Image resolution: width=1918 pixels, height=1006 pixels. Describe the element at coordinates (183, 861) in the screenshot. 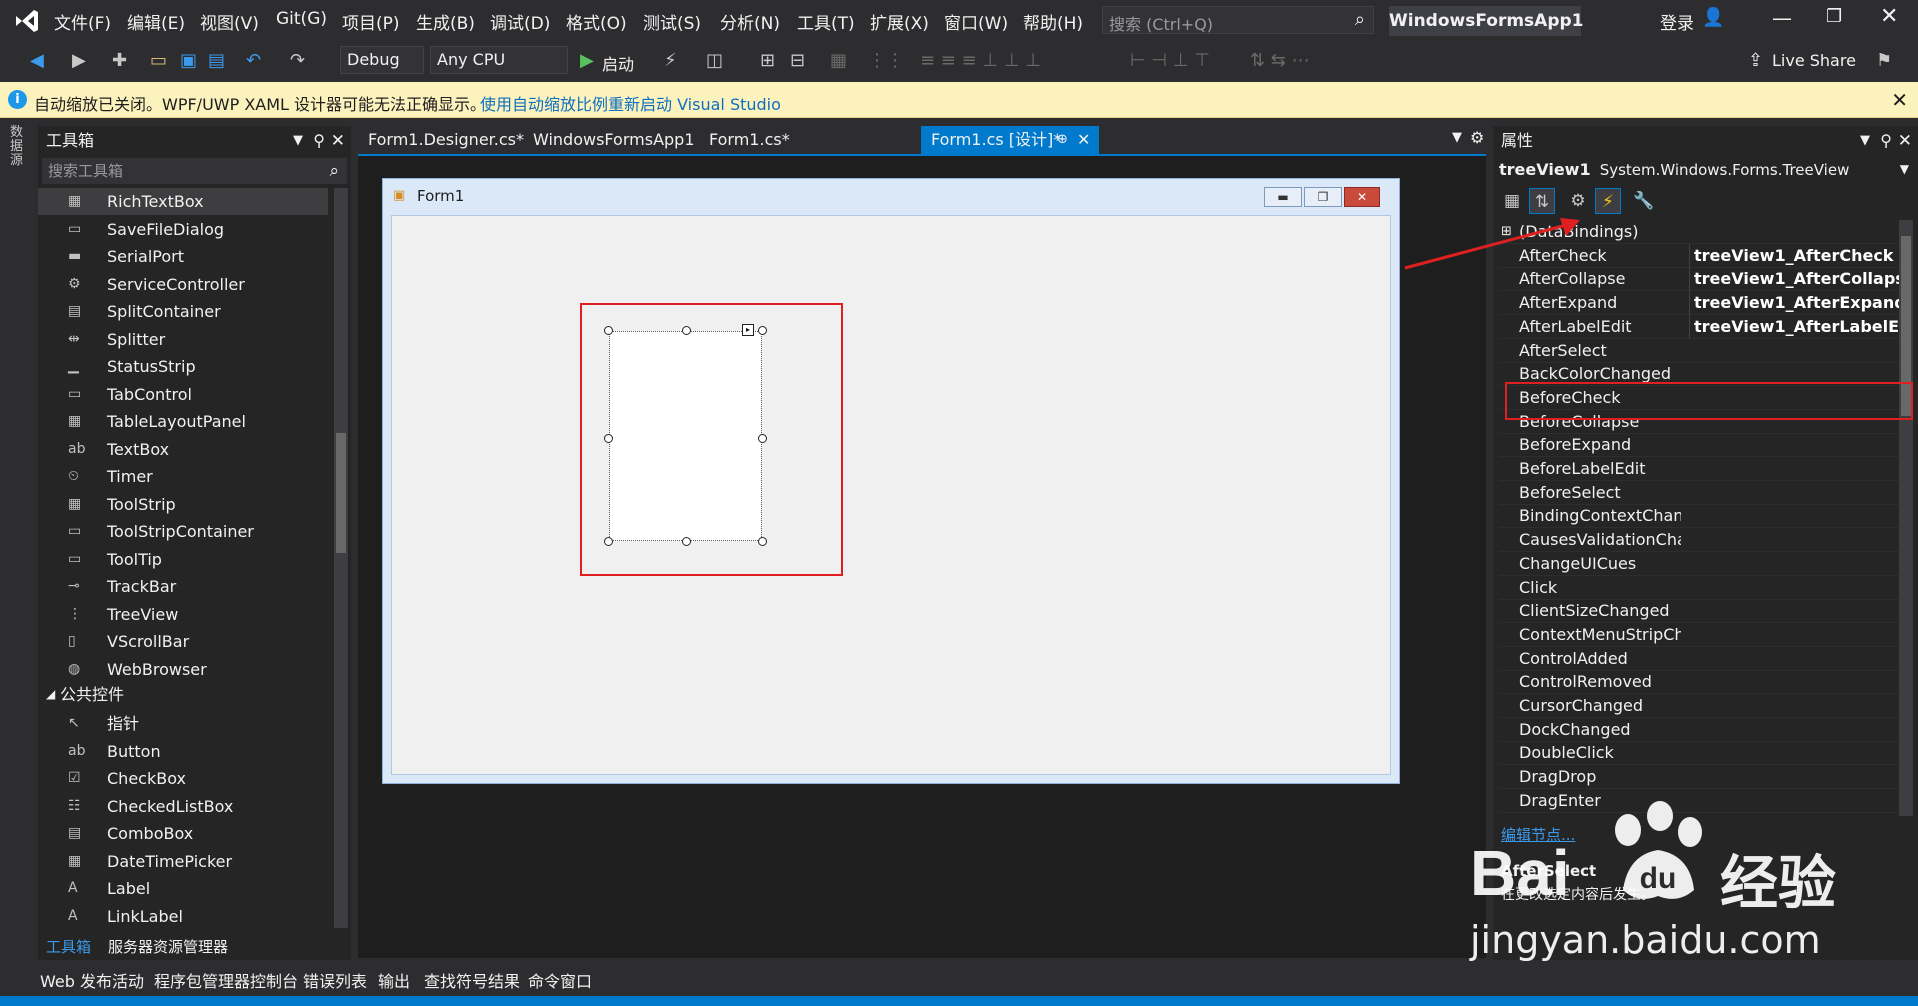

I see `toolbox-item: ▦ DateTimePicker` at that location.